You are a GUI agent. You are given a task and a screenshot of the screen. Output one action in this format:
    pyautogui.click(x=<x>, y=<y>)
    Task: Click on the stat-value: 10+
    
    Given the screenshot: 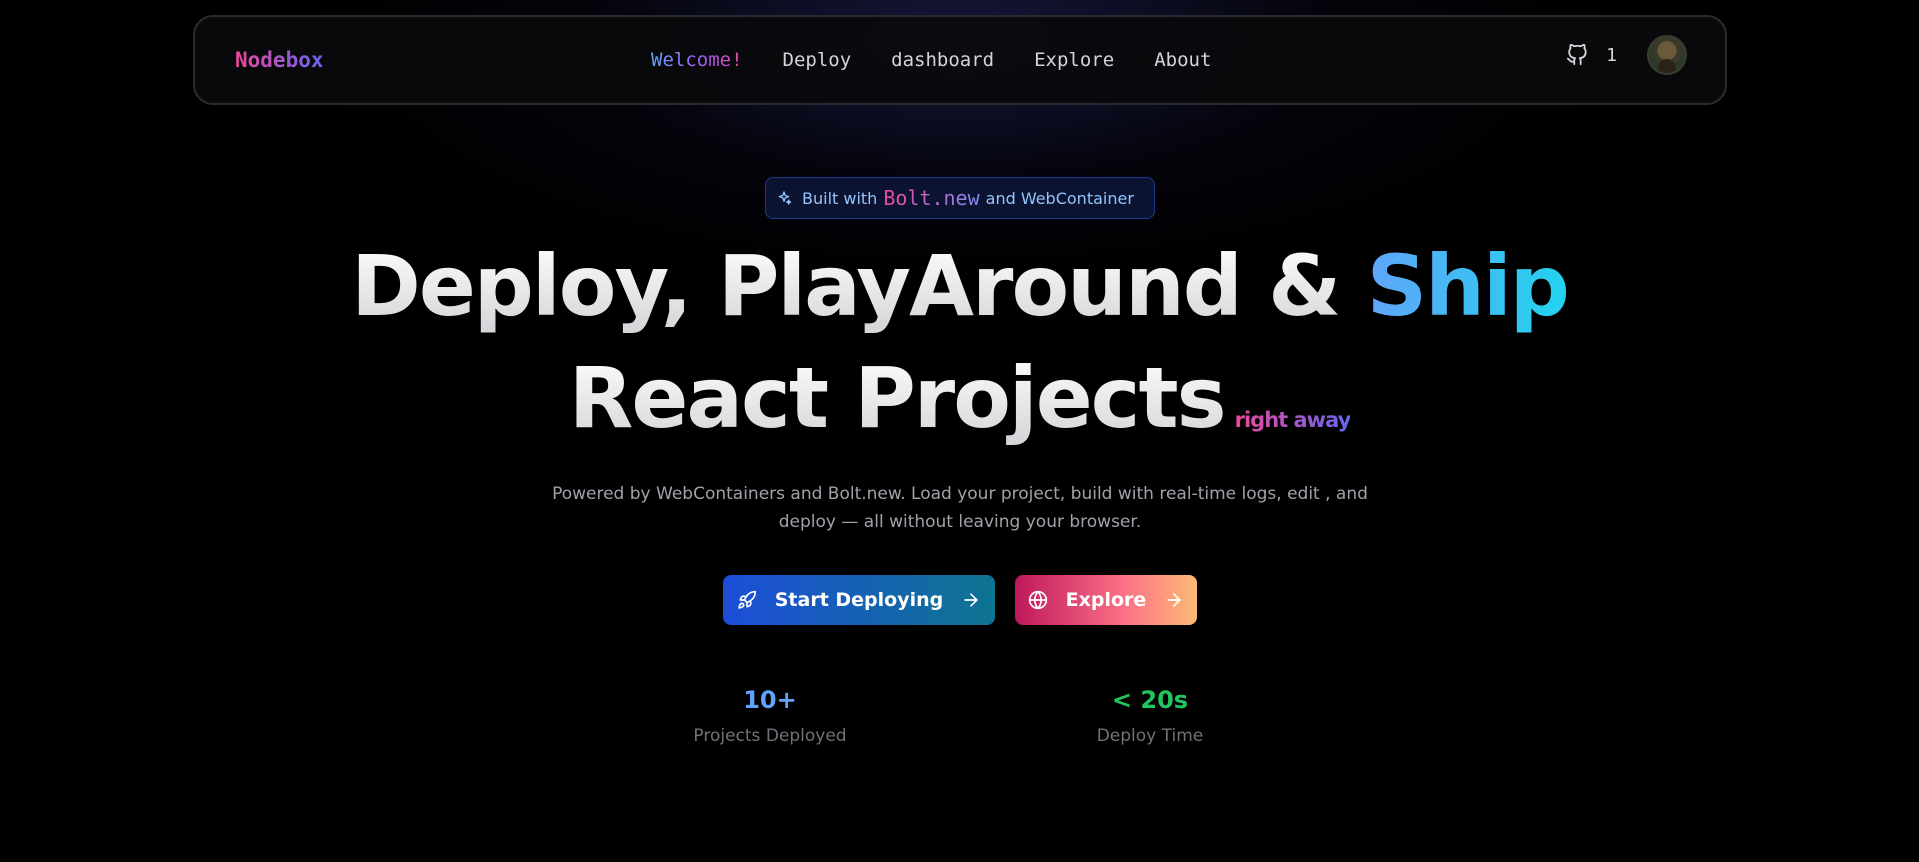 What is the action you would take?
    pyautogui.click(x=770, y=700)
    